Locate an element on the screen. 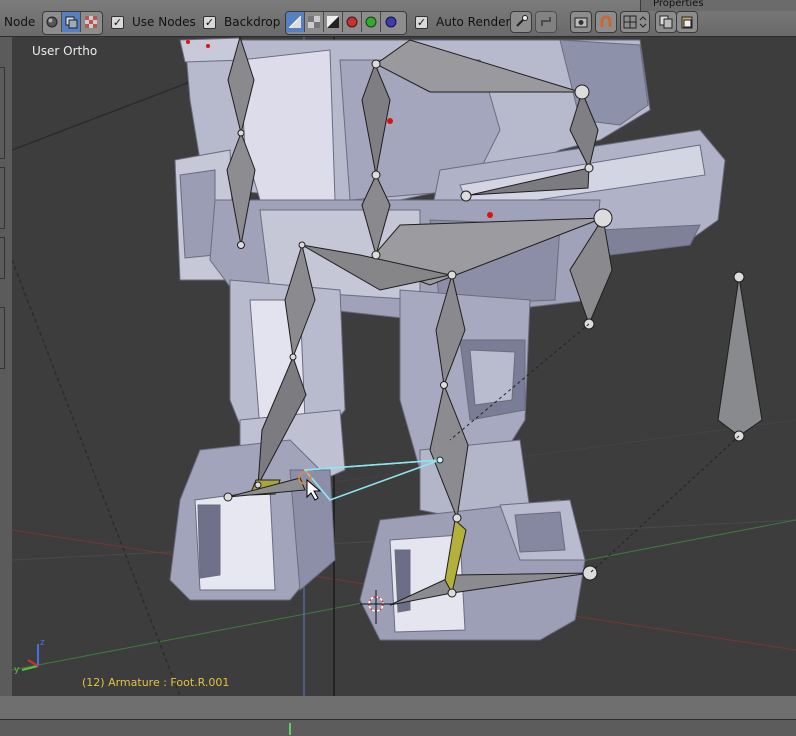 The image size is (796, 736). snap-magnet-icon is located at coordinates (606, 22).